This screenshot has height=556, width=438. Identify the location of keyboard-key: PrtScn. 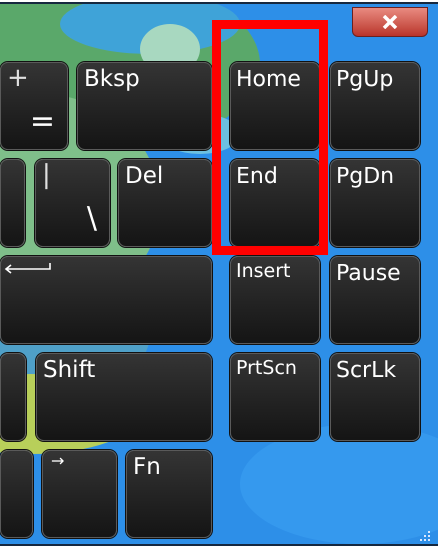
(275, 397).